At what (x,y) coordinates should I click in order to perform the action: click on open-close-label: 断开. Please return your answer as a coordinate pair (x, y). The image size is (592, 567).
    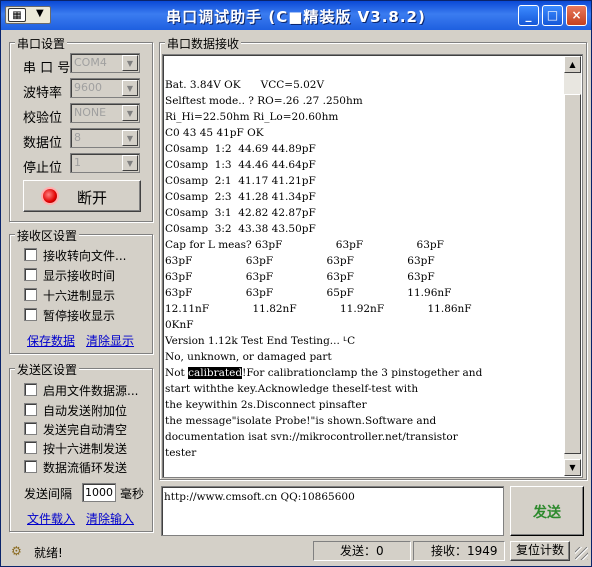
    Looking at the image, I should click on (92, 198).